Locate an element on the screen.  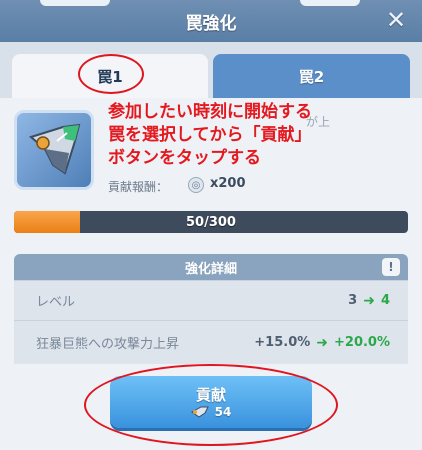
contribute-label: 貢献 is located at coordinates (210, 395).